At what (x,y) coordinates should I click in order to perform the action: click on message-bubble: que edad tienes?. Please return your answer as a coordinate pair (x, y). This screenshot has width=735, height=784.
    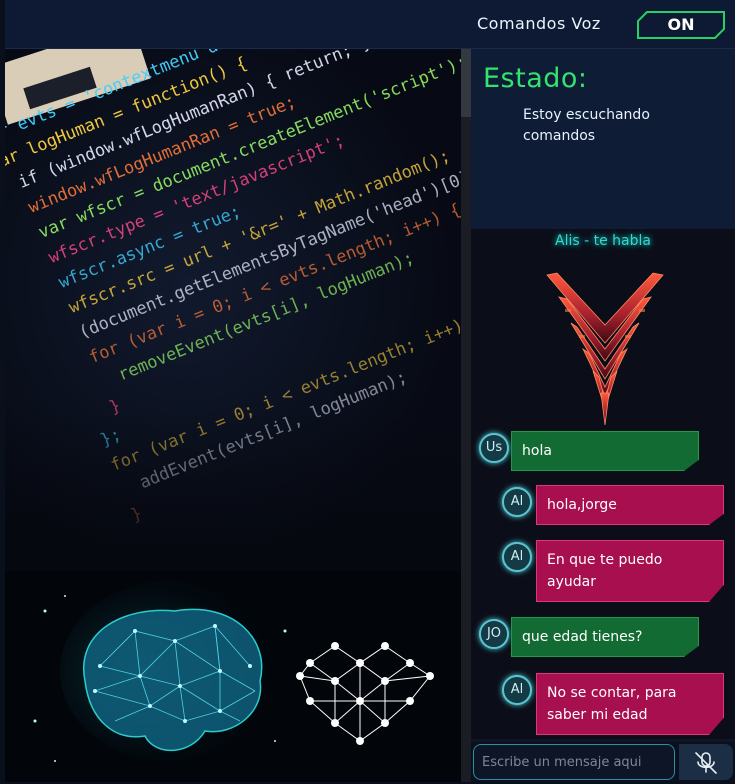
    Looking at the image, I should click on (605, 637).